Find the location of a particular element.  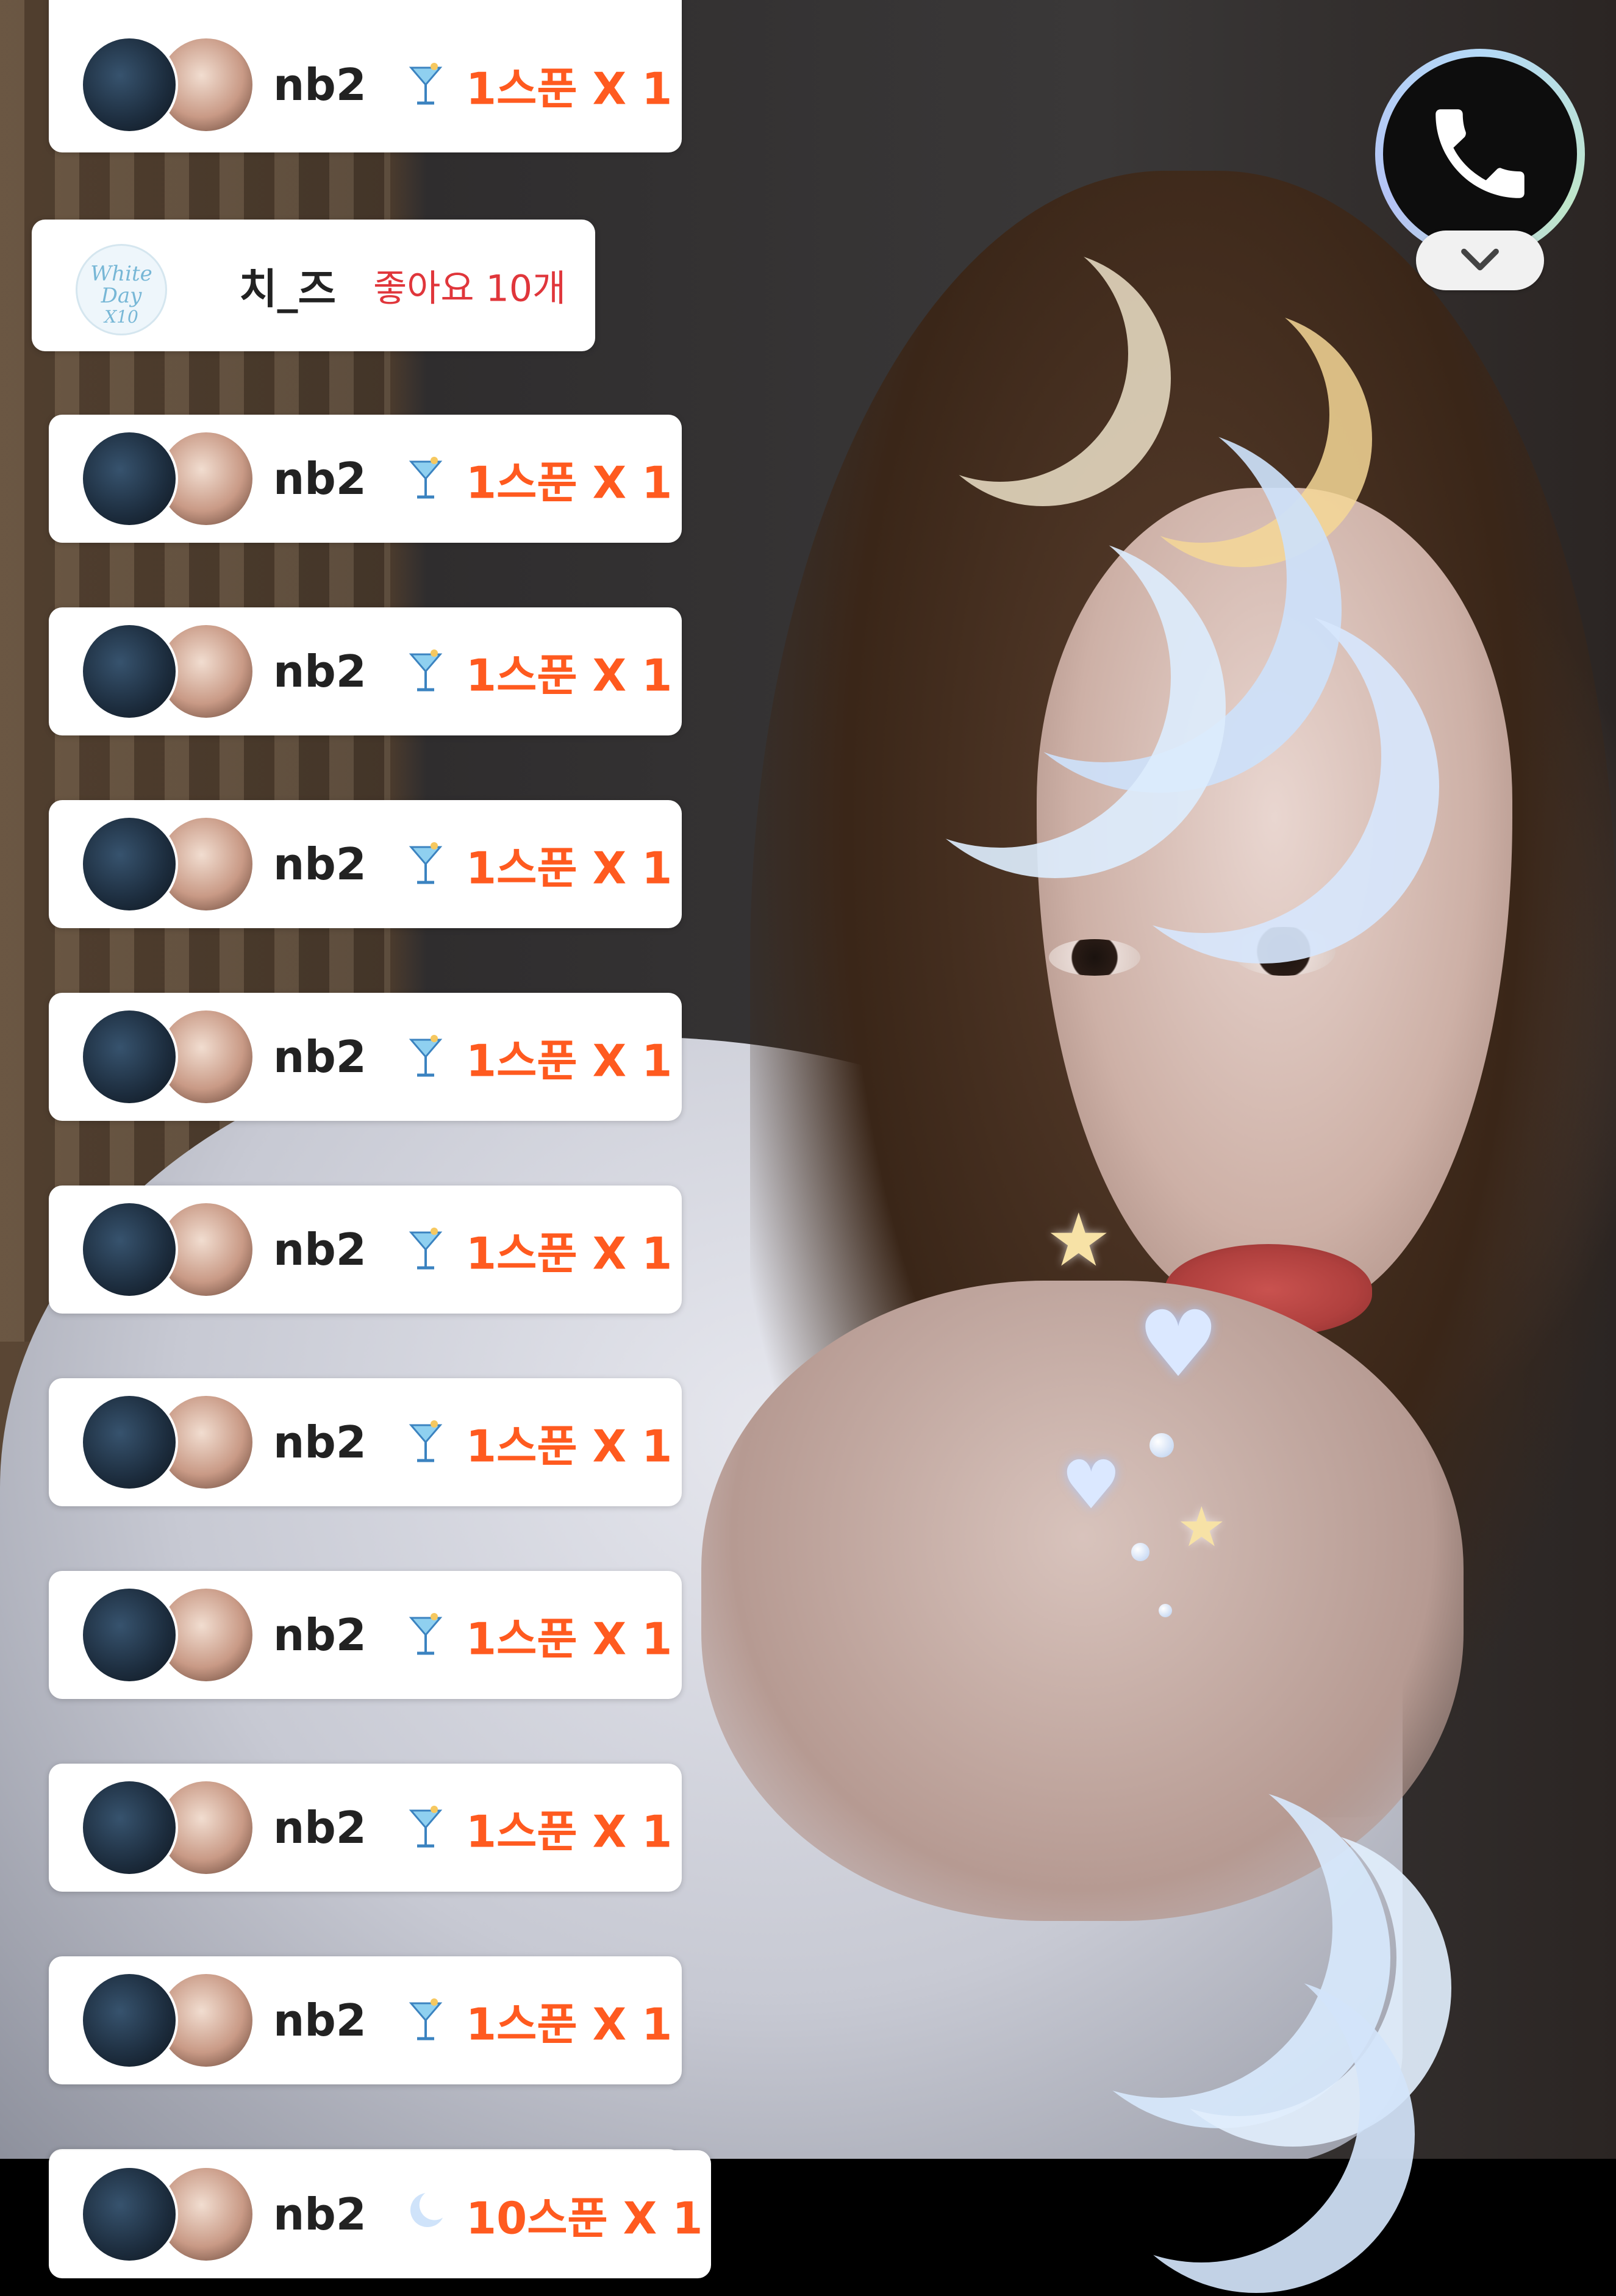

collapse-toggle-button is located at coordinates (1480, 260).